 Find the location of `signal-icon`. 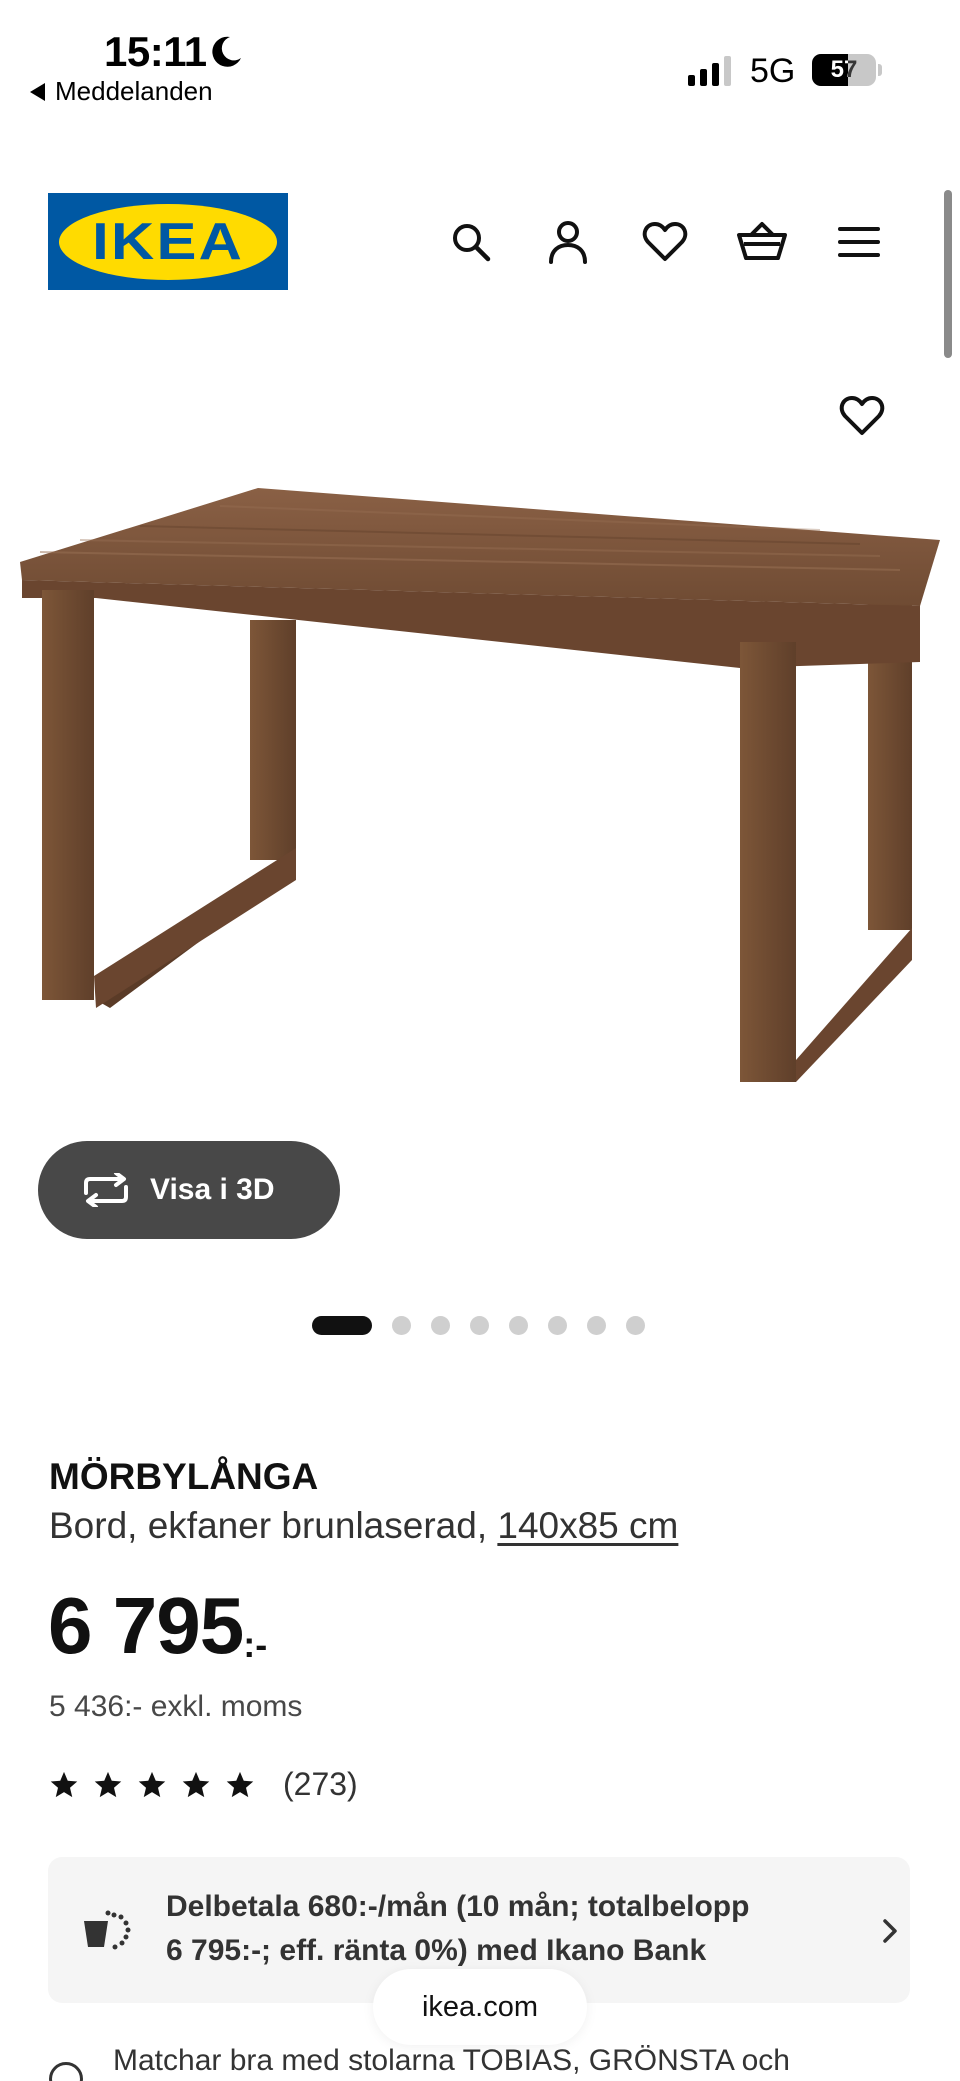

signal-icon is located at coordinates (709, 71).